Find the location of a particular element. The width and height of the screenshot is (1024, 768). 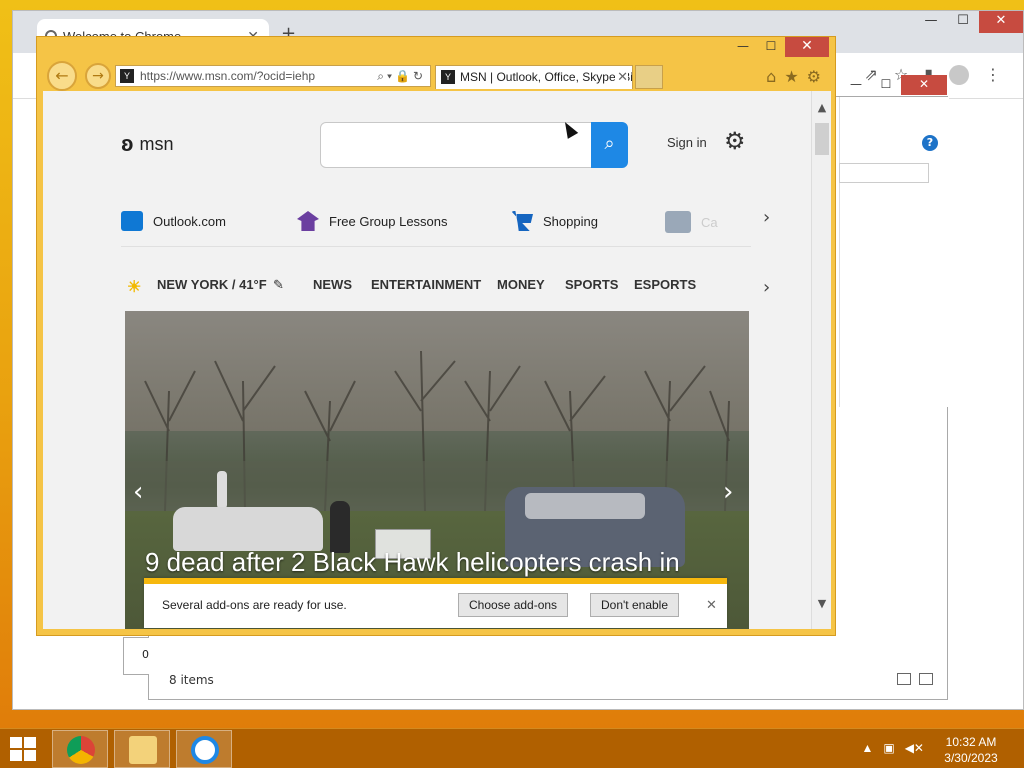

scroll-up-chevron-icon: ▲ is located at coordinates (821, 107).